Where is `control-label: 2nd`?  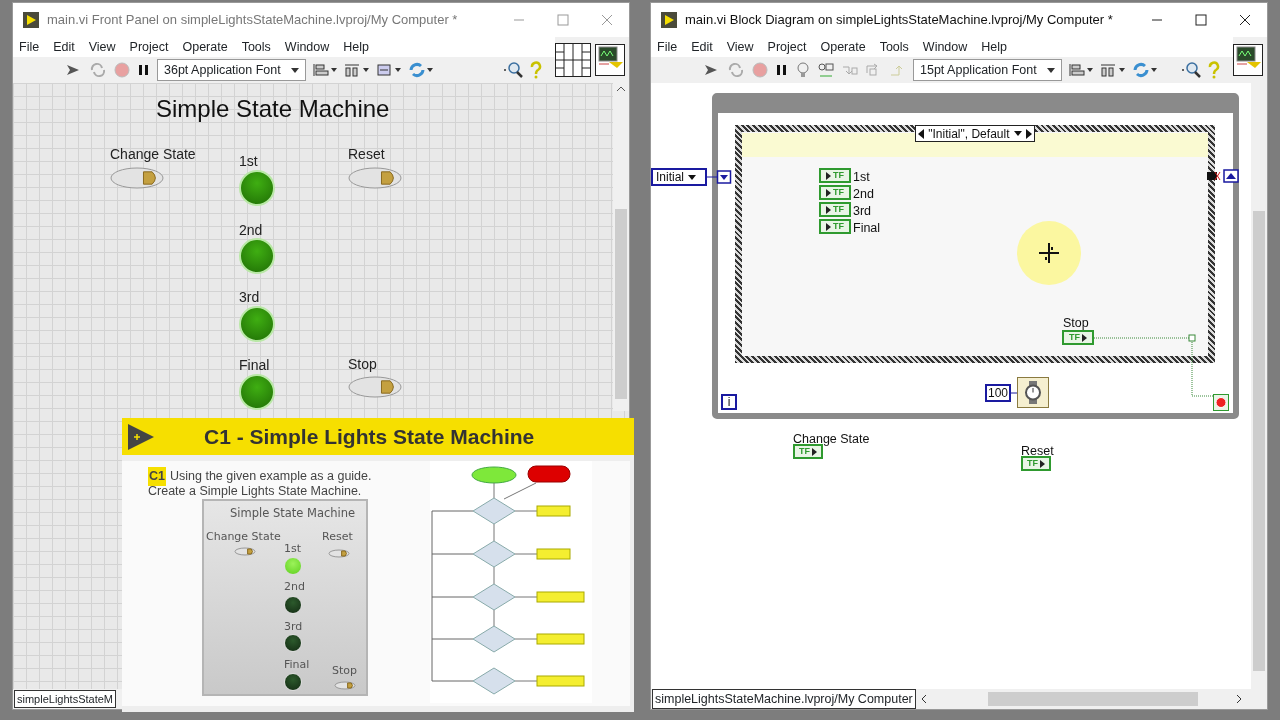
control-label: 2nd is located at coordinates (251, 230).